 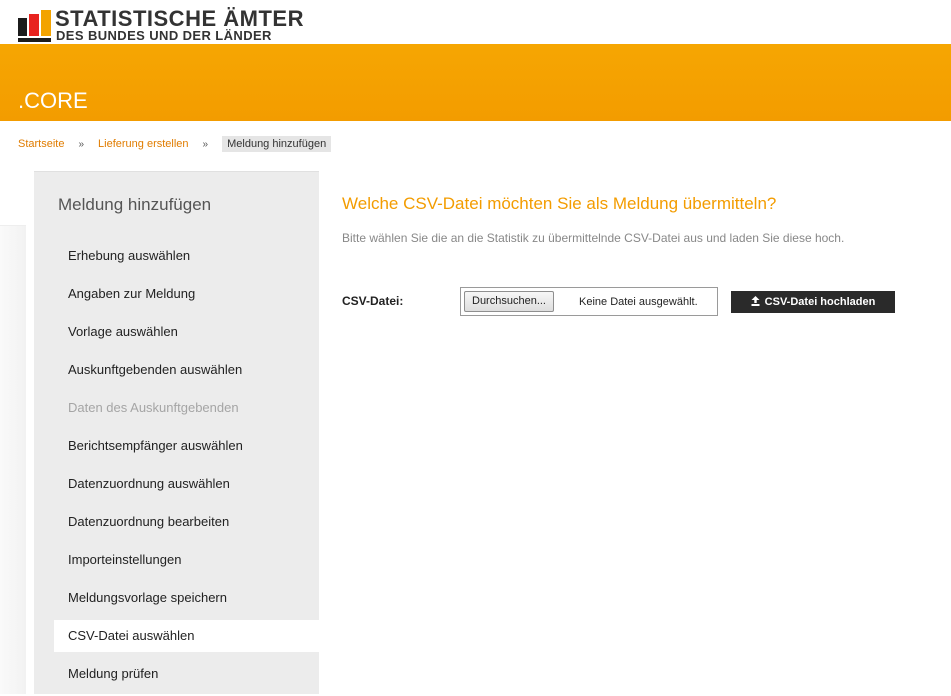 What do you see at coordinates (186, 636) in the screenshot?
I see `sidebar-item-csv-datei-auswaehlen: CSV-Datei auswählen` at bounding box center [186, 636].